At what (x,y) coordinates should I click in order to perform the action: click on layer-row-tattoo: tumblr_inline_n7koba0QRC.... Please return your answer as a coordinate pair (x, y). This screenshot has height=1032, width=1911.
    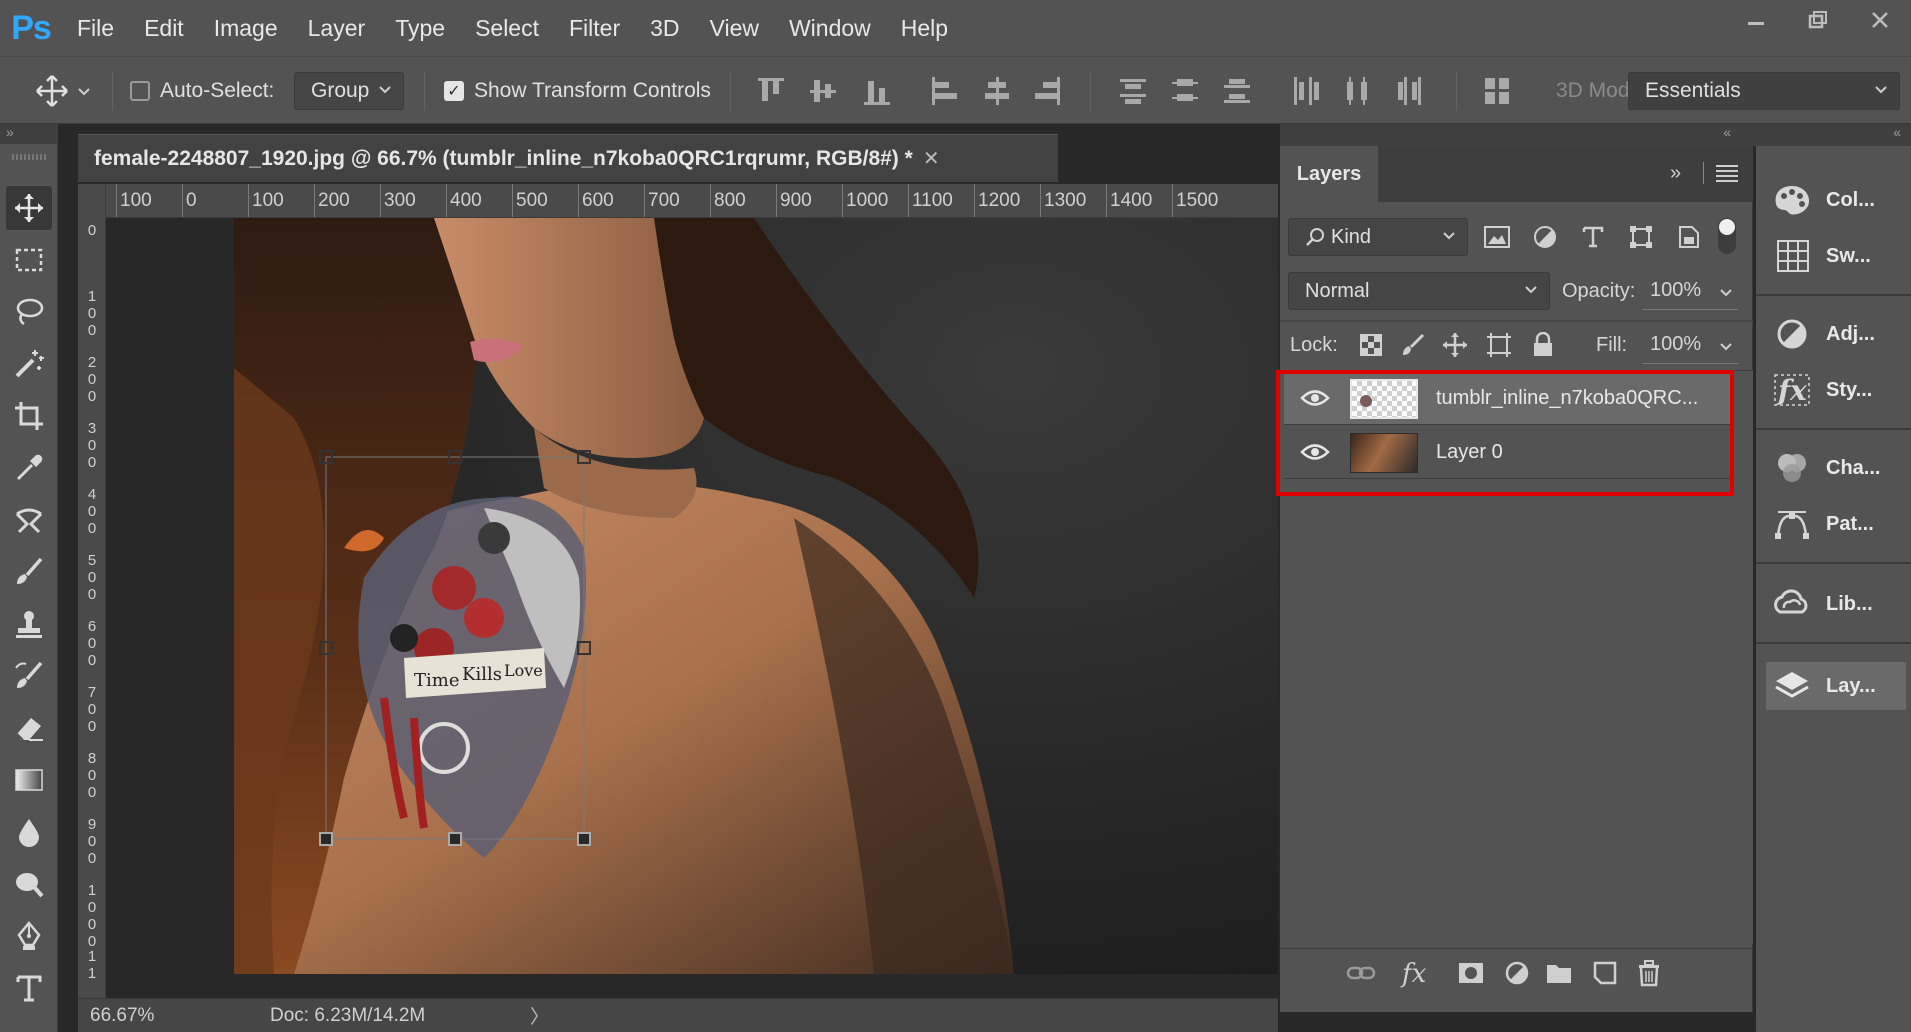
    Looking at the image, I should click on (1508, 399).